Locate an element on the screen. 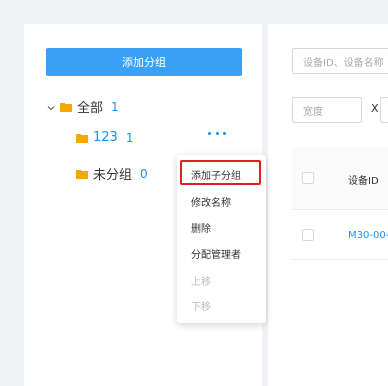 Image resolution: width=388 pixels, height=386 pixels. menu-item-add-subgroup: 添加子分组 is located at coordinates (216, 174).